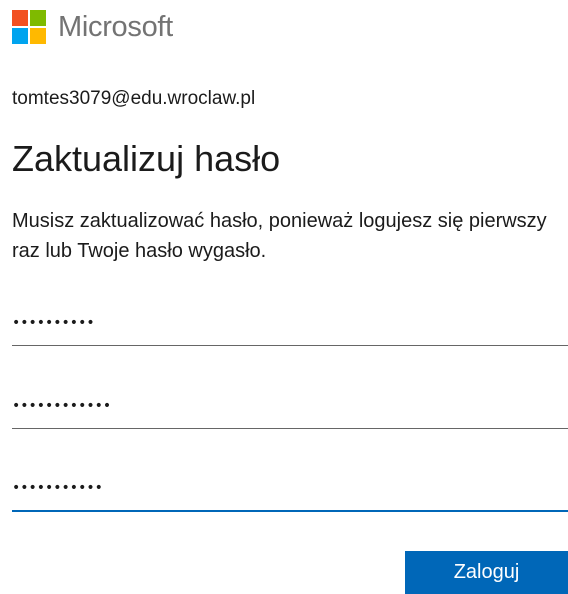 Image resolution: width=568 pixels, height=594 pixels. What do you see at coordinates (486, 572) in the screenshot?
I see `sign-in-button: Zaloguj` at bounding box center [486, 572].